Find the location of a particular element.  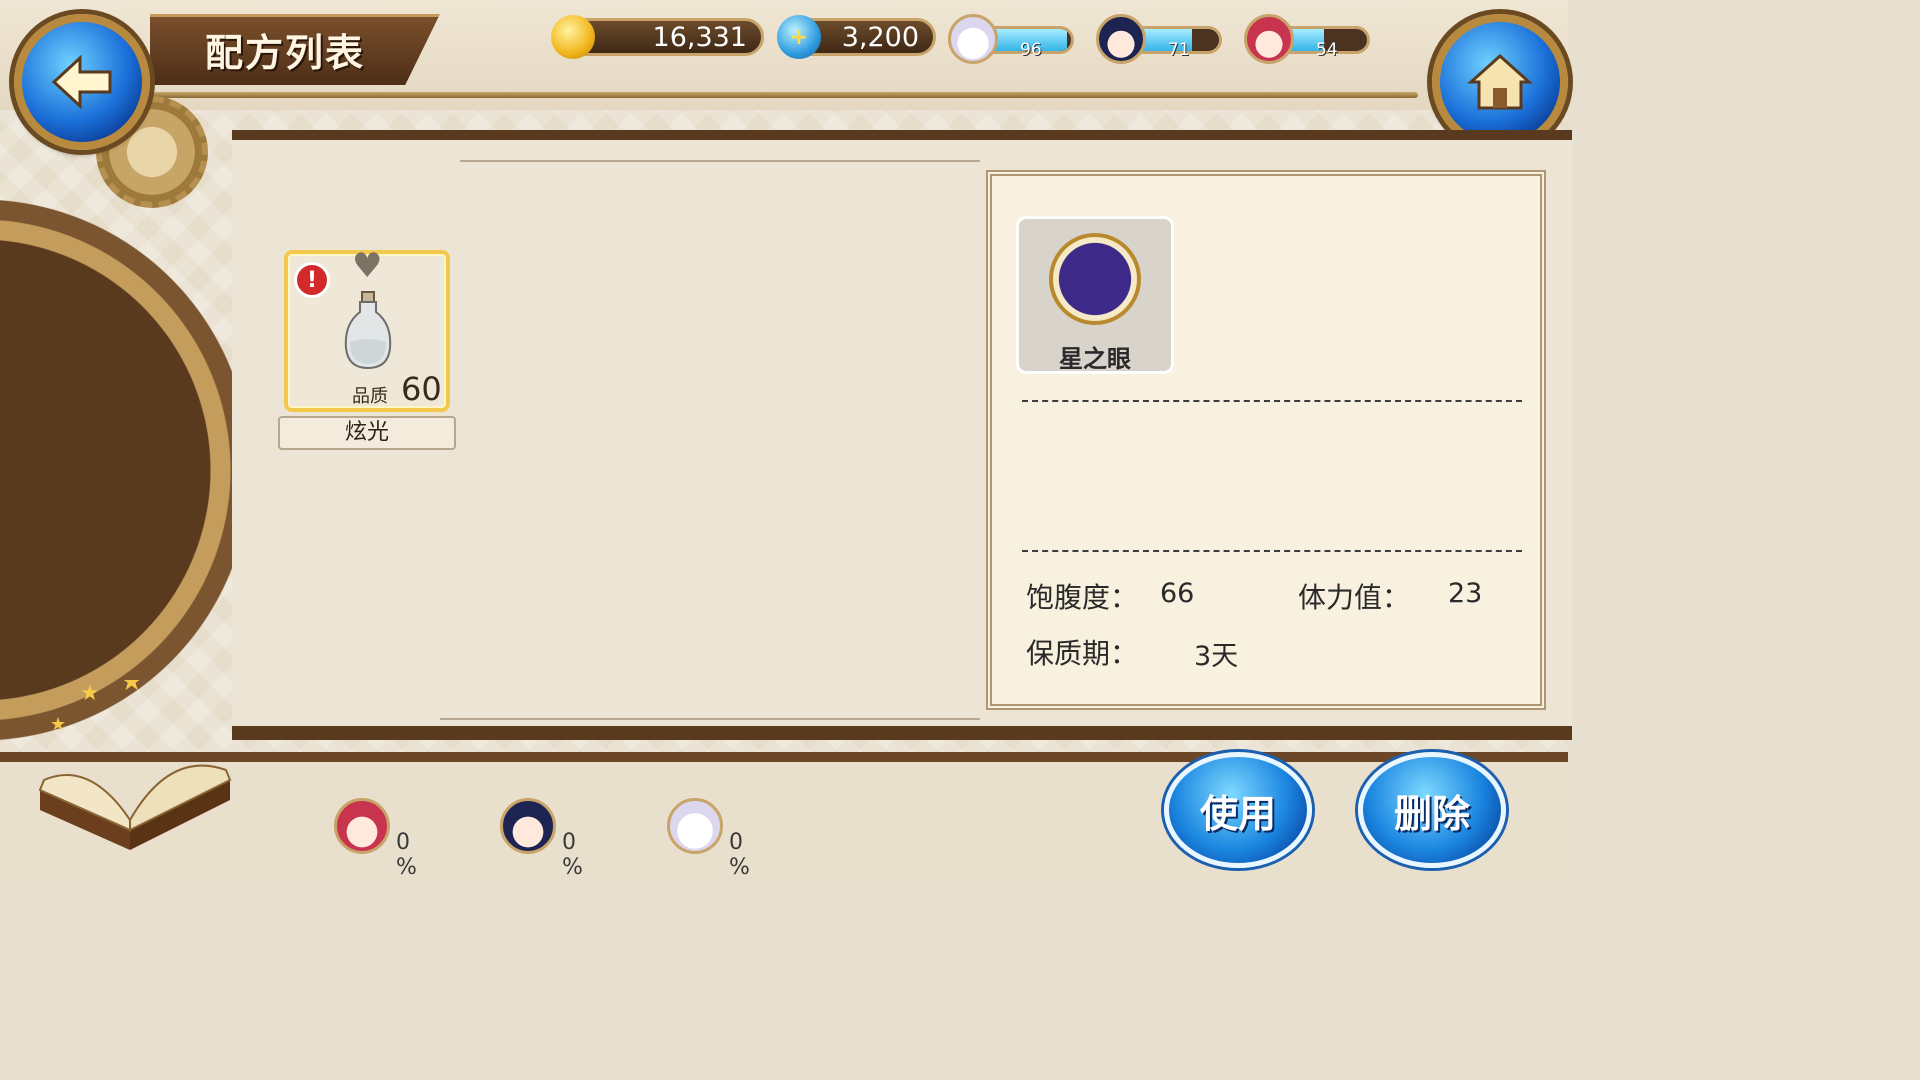

stamina-value: 23 is located at coordinates (1465, 593).